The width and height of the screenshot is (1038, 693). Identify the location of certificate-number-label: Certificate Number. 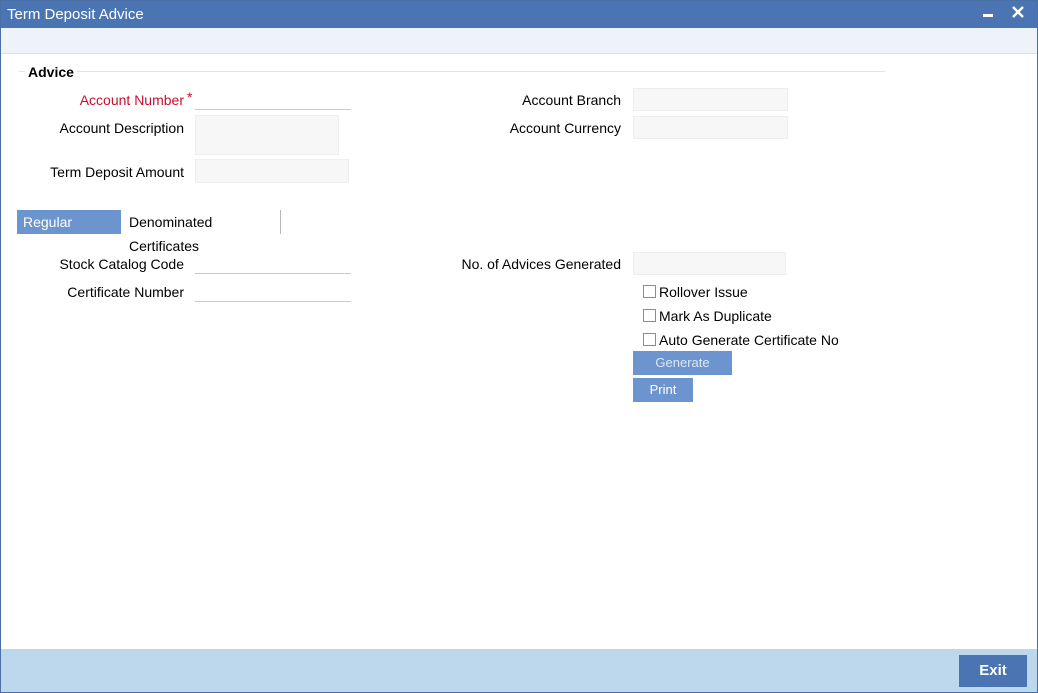
(125, 292).